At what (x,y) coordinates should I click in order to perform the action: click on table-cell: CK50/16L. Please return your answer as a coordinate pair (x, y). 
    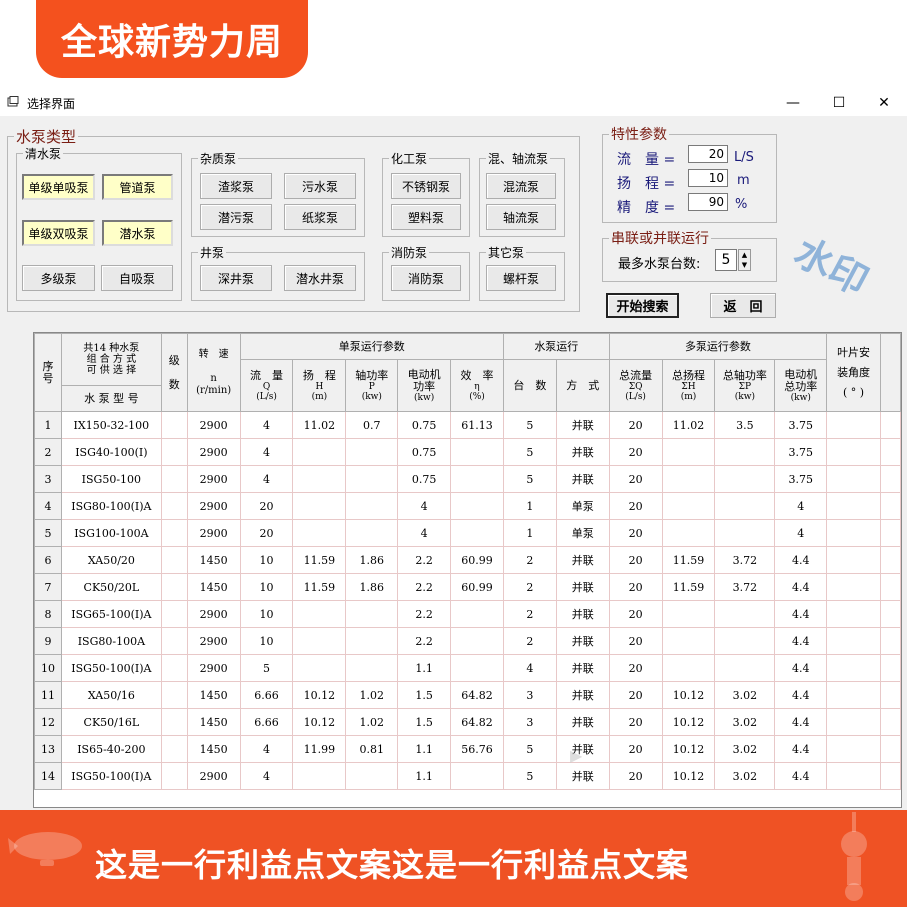
    Looking at the image, I should click on (111, 722).